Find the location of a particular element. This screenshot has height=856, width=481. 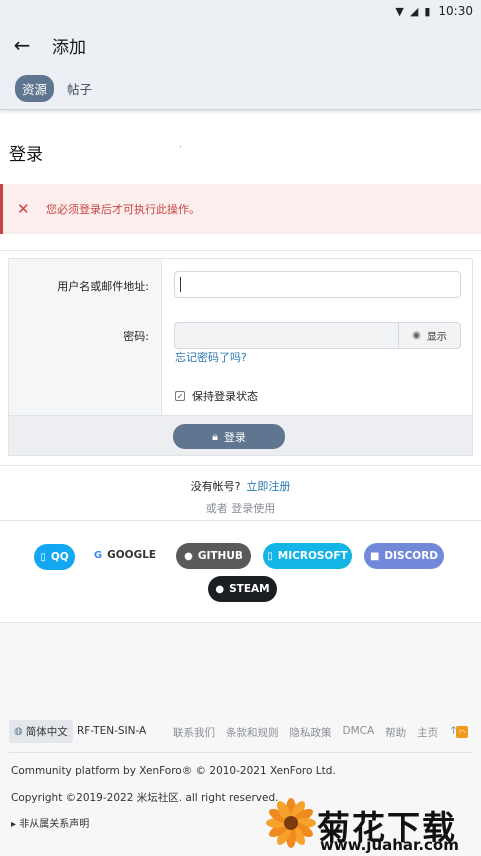

error-message: 您必须登录后才可执行此操作。 is located at coordinates (123, 209).